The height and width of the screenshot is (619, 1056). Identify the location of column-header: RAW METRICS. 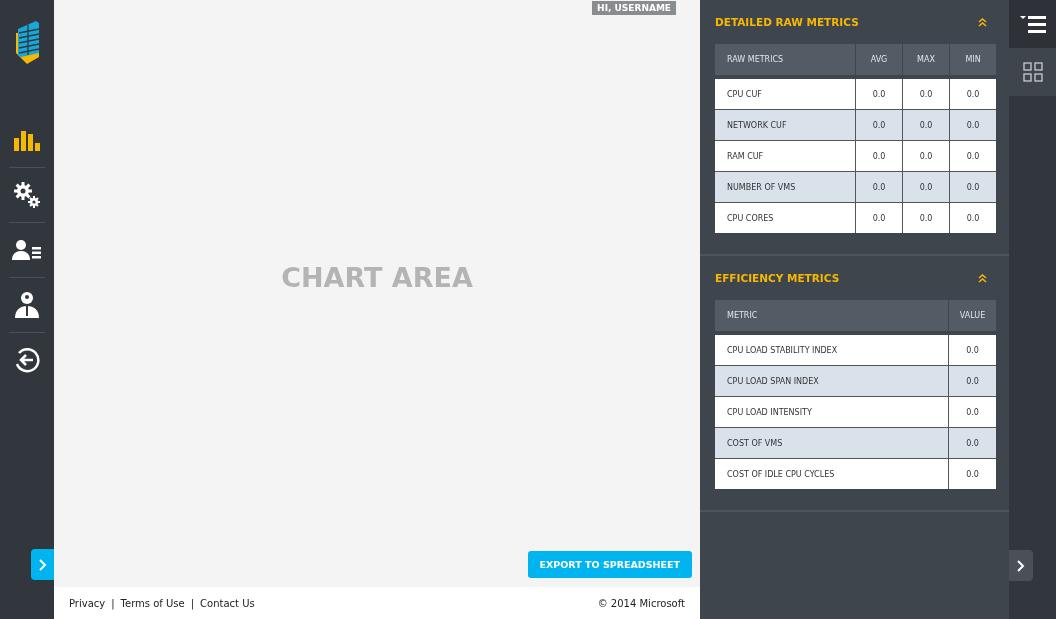
(785, 60).